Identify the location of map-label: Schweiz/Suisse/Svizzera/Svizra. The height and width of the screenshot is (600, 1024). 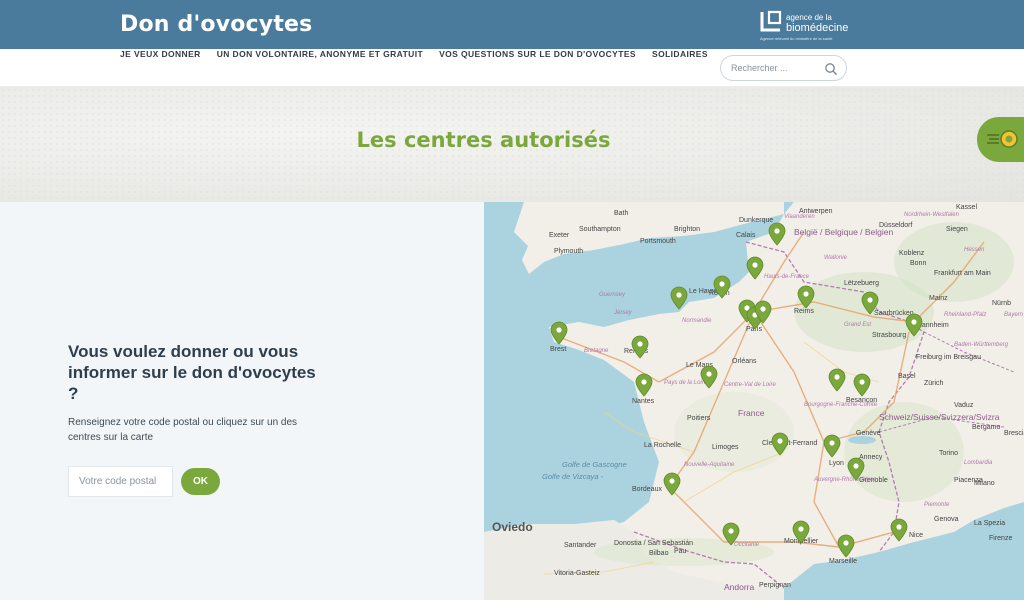
(939, 417).